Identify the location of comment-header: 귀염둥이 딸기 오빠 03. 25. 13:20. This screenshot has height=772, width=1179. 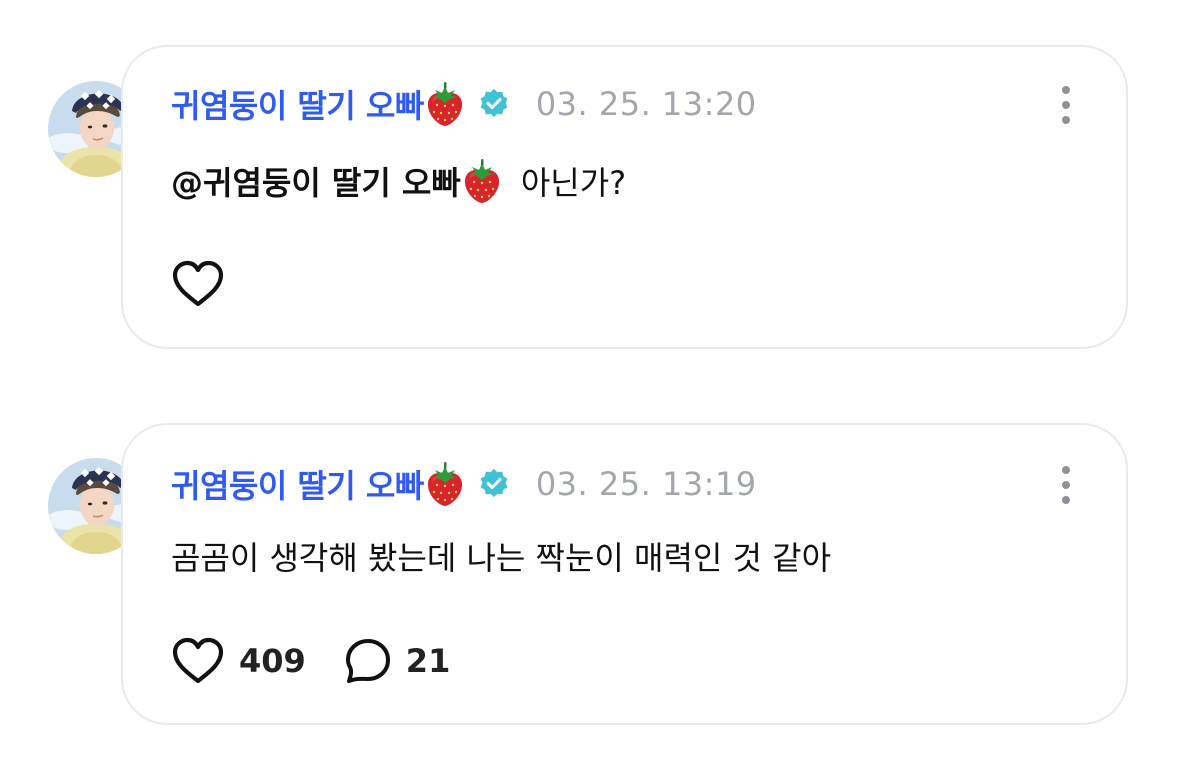
(464, 104).